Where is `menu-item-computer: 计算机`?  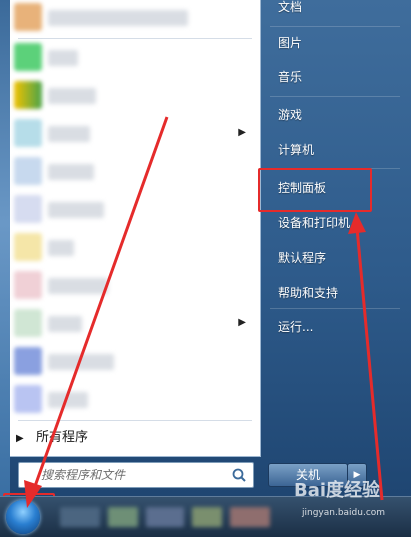
menu-item-computer: 计算机 is located at coordinates (329, 150).